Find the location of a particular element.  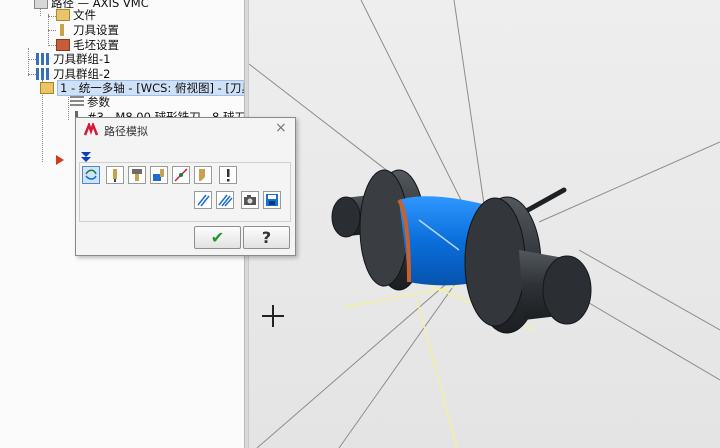

tree-item-tool-group-2: 刀具群组-2 is located at coordinates (73, 74).